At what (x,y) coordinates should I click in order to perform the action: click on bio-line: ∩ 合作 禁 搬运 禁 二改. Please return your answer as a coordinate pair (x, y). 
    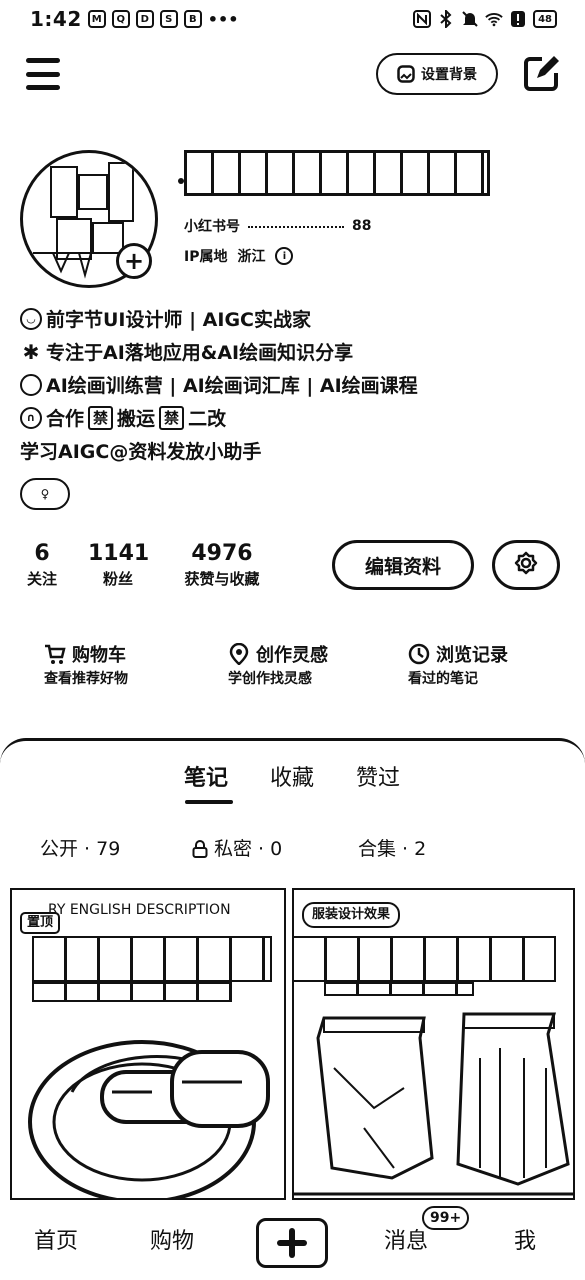
    Looking at the image, I should click on (290, 417).